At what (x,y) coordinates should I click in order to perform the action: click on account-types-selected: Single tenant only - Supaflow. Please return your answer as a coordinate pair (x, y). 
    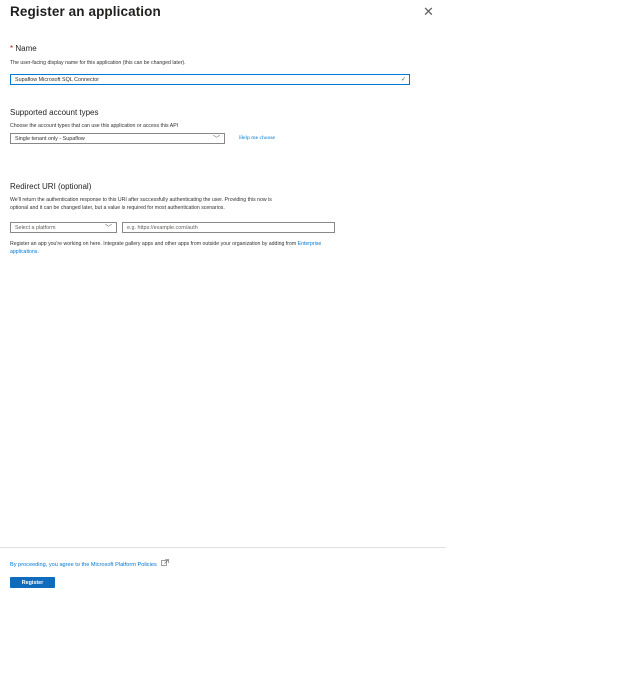
    Looking at the image, I should click on (50, 138).